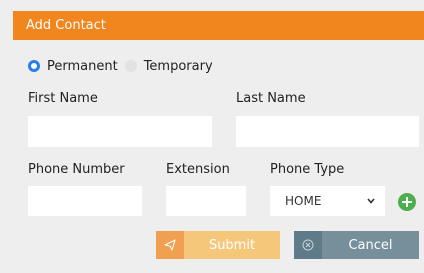 This screenshot has height=273, width=424. Describe the element at coordinates (120, 66) in the screenshot. I see `address-type-radio-group: Permanent Temporary` at that location.